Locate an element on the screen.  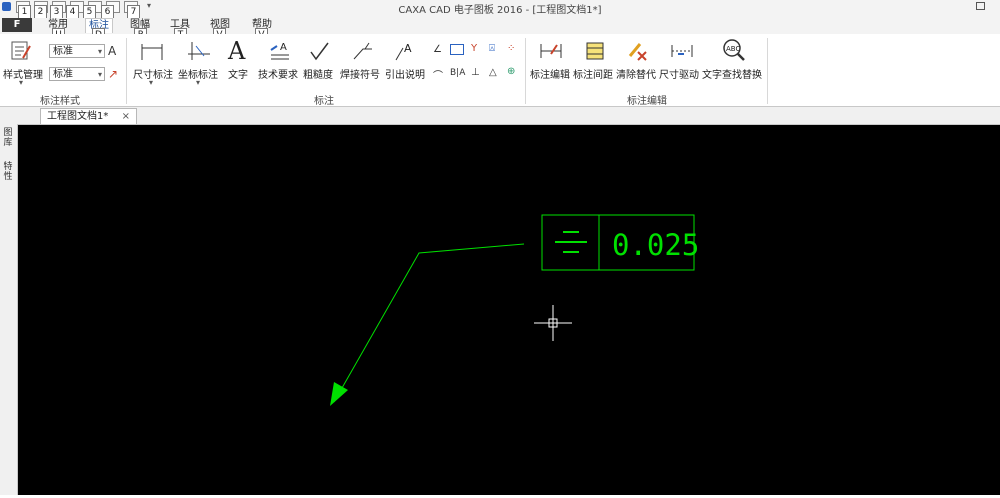
dimension-edit-button: 标注编辑 is located at coordinates (550, 73).